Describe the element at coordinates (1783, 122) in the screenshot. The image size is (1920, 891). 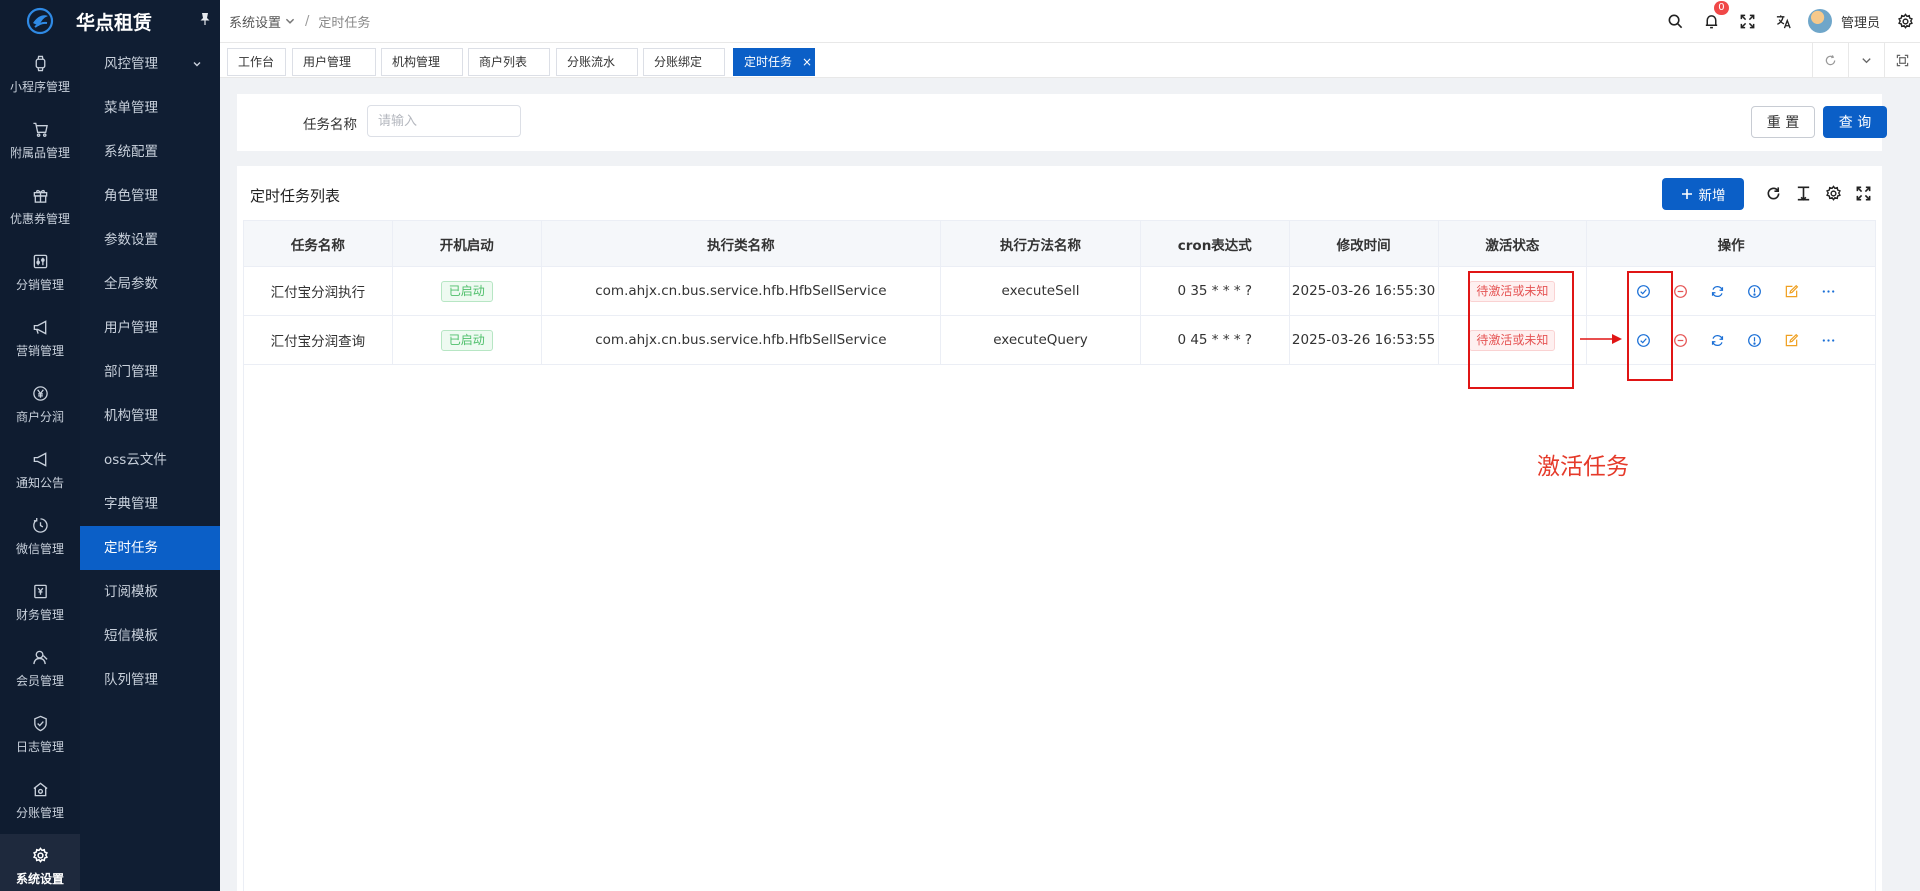
I see `reset-button: 重 置` at that location.